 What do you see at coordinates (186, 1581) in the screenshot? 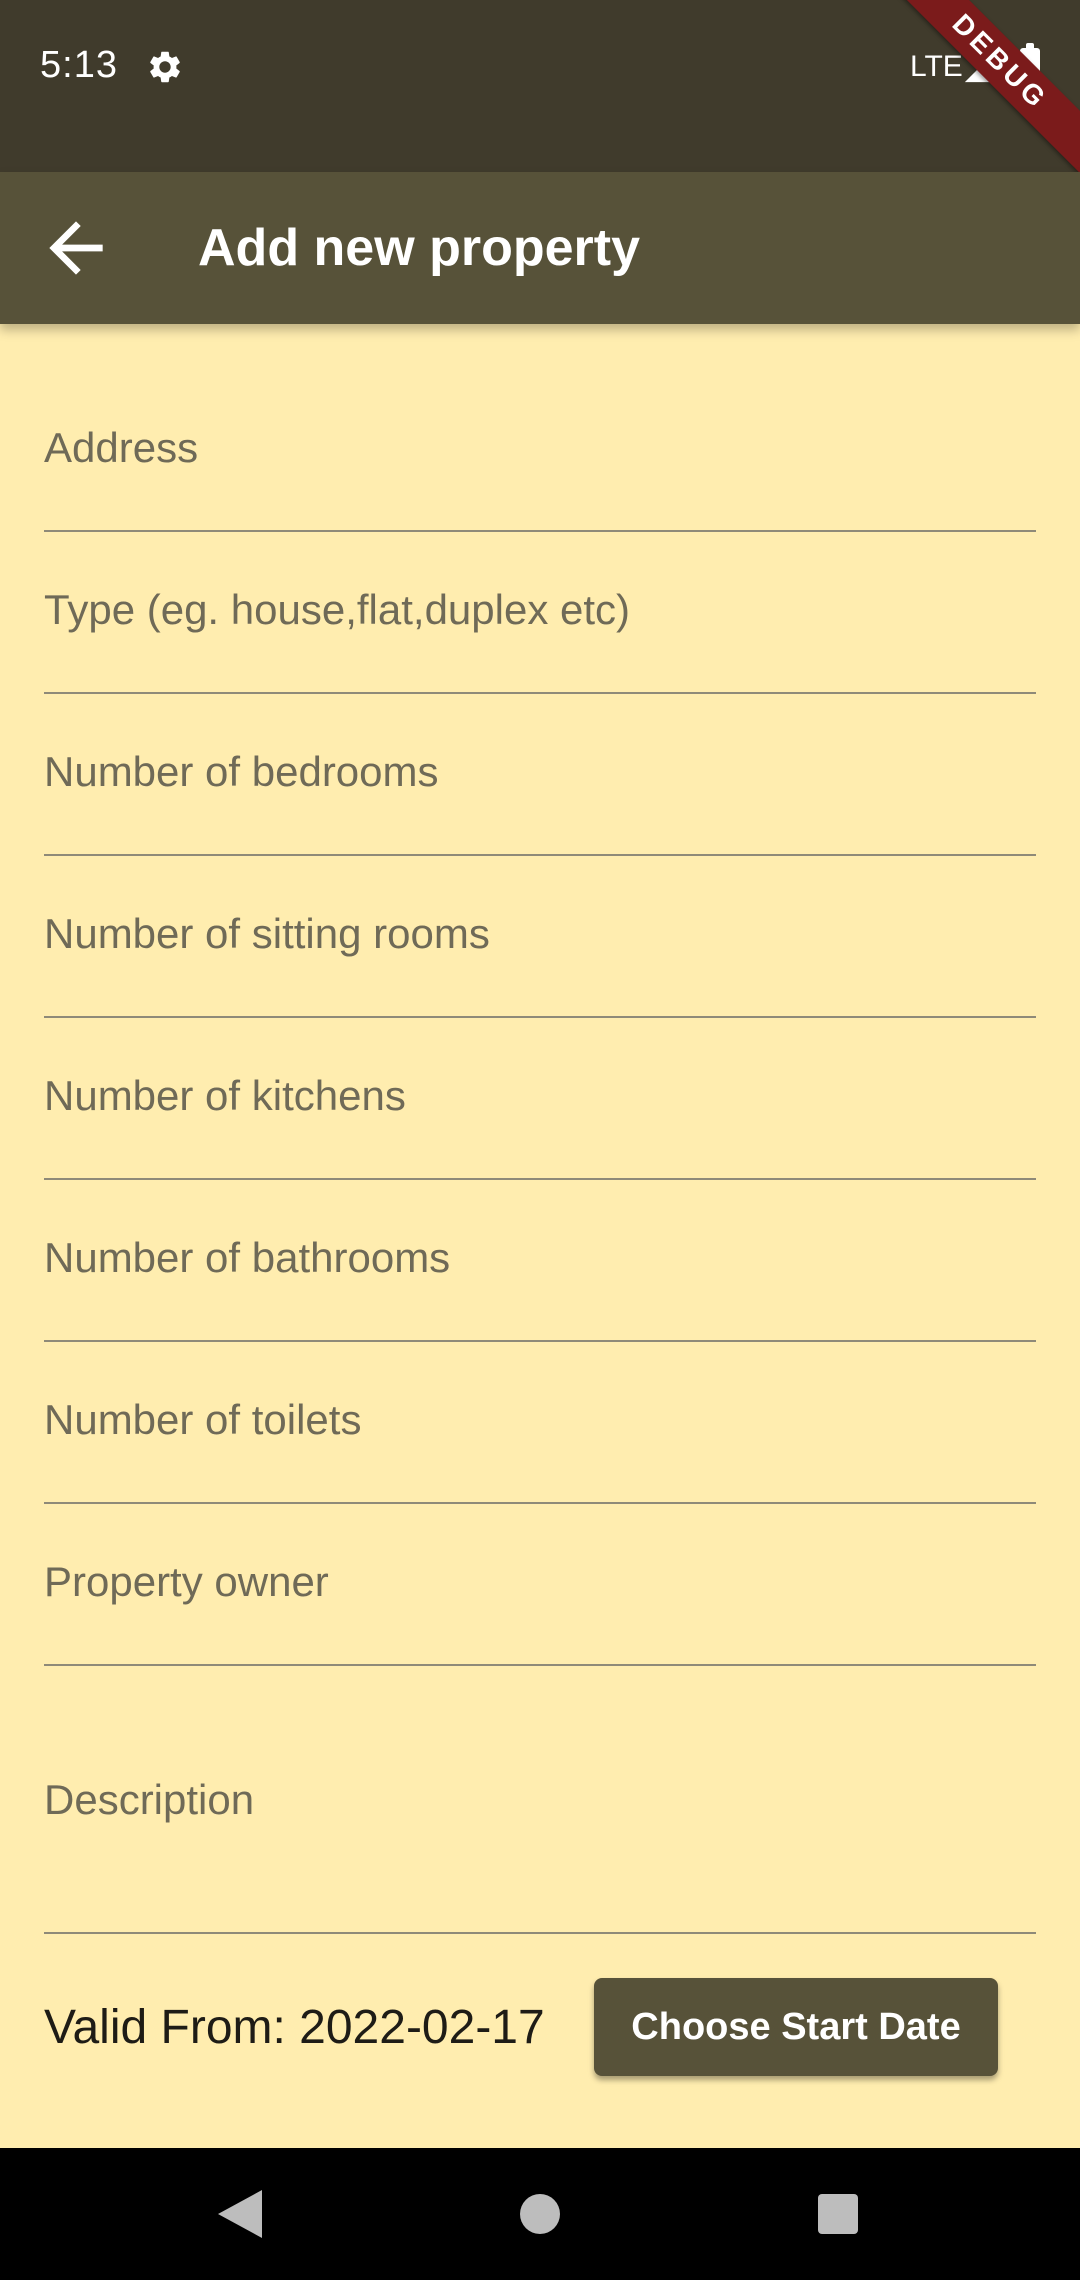
I see `owner-placeholder: Property owner` at bounding box center [186, 1581].